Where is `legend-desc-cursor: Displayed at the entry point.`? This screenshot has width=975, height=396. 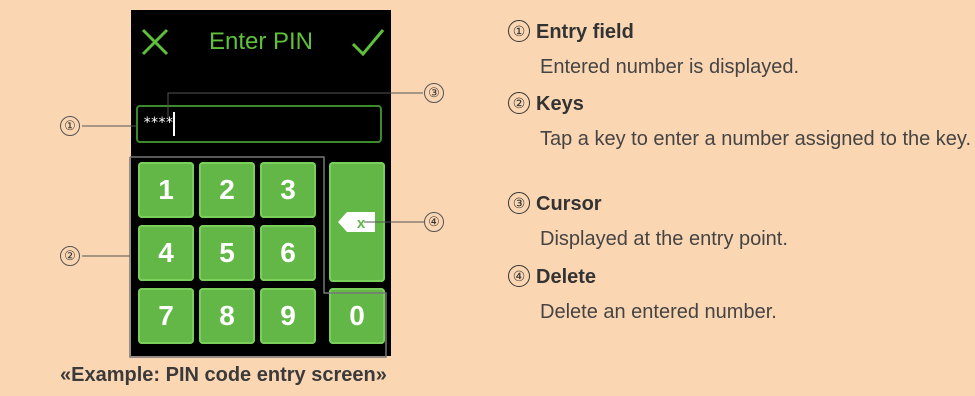 legend-desc-cursor: Displayed at the entry point. is located at coordinates (664, 239).